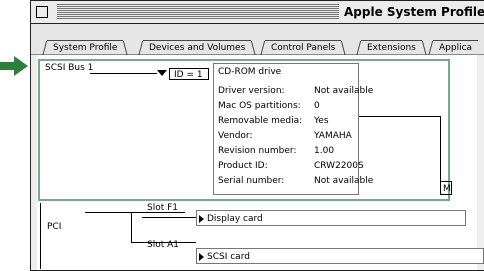 This screenshot has width=484, height=271. What do you see at coordinates (235, 136) in the screenshot?
I see `property-key: Vendor:` at bounding box center [235, 136].